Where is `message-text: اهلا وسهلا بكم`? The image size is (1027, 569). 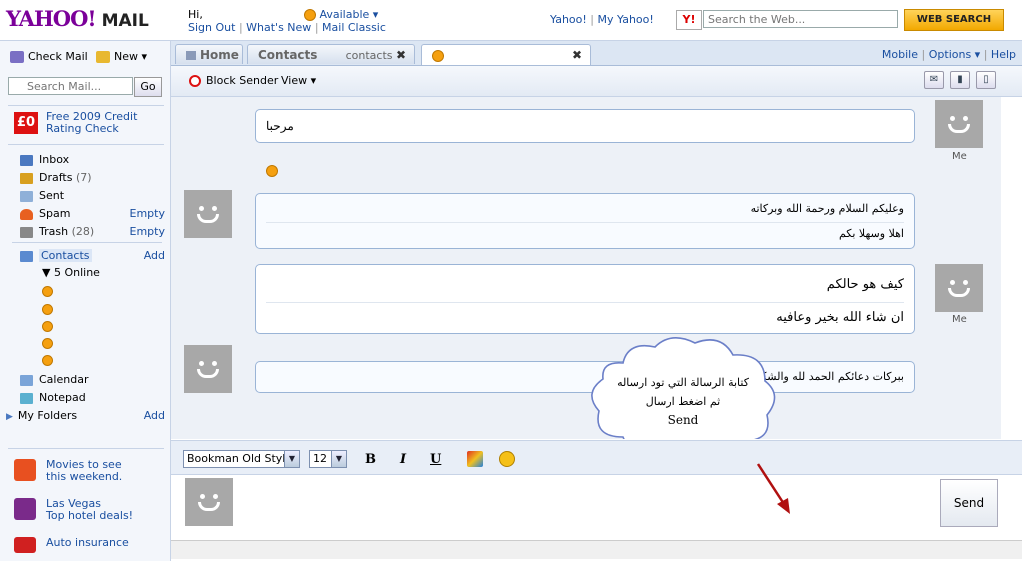 message-text: اهلا وسهلا بكم is located at coordinates (871, 233).